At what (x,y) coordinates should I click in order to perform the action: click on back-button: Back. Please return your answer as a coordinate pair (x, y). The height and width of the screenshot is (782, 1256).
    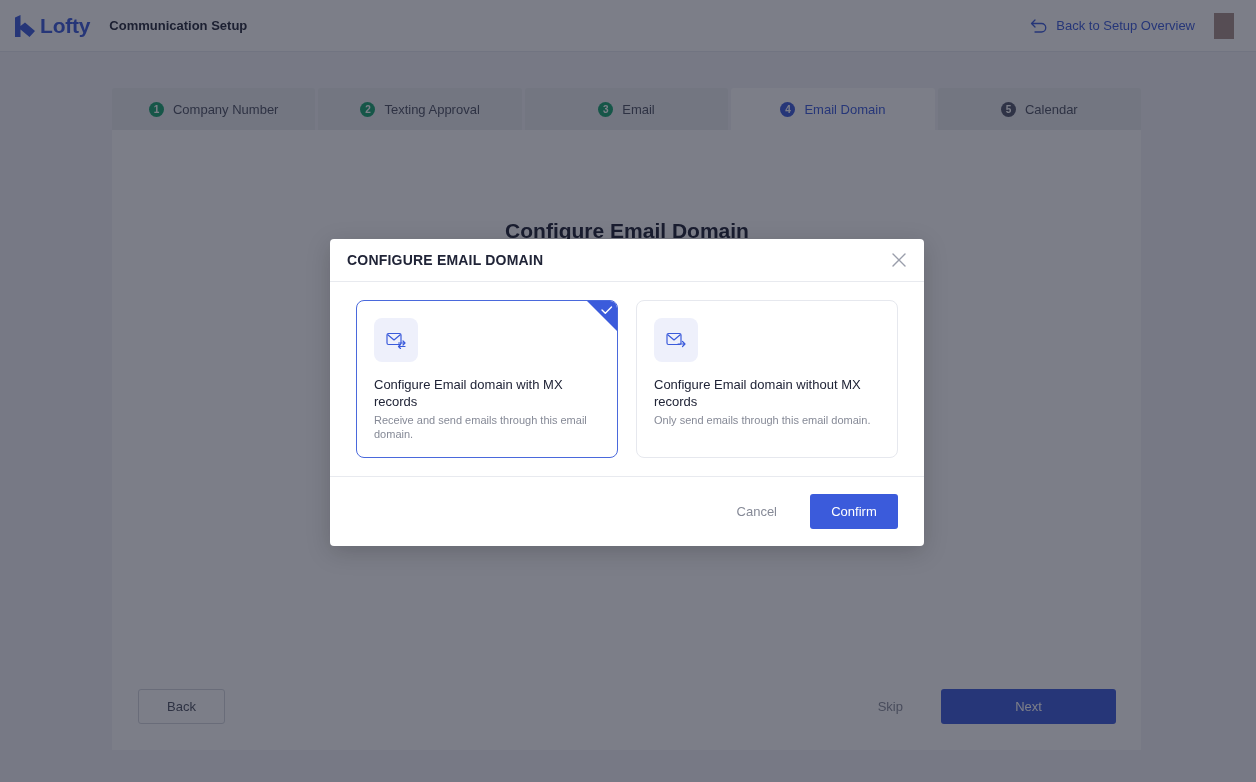
    Looking at the image, I should click on (181, 706).